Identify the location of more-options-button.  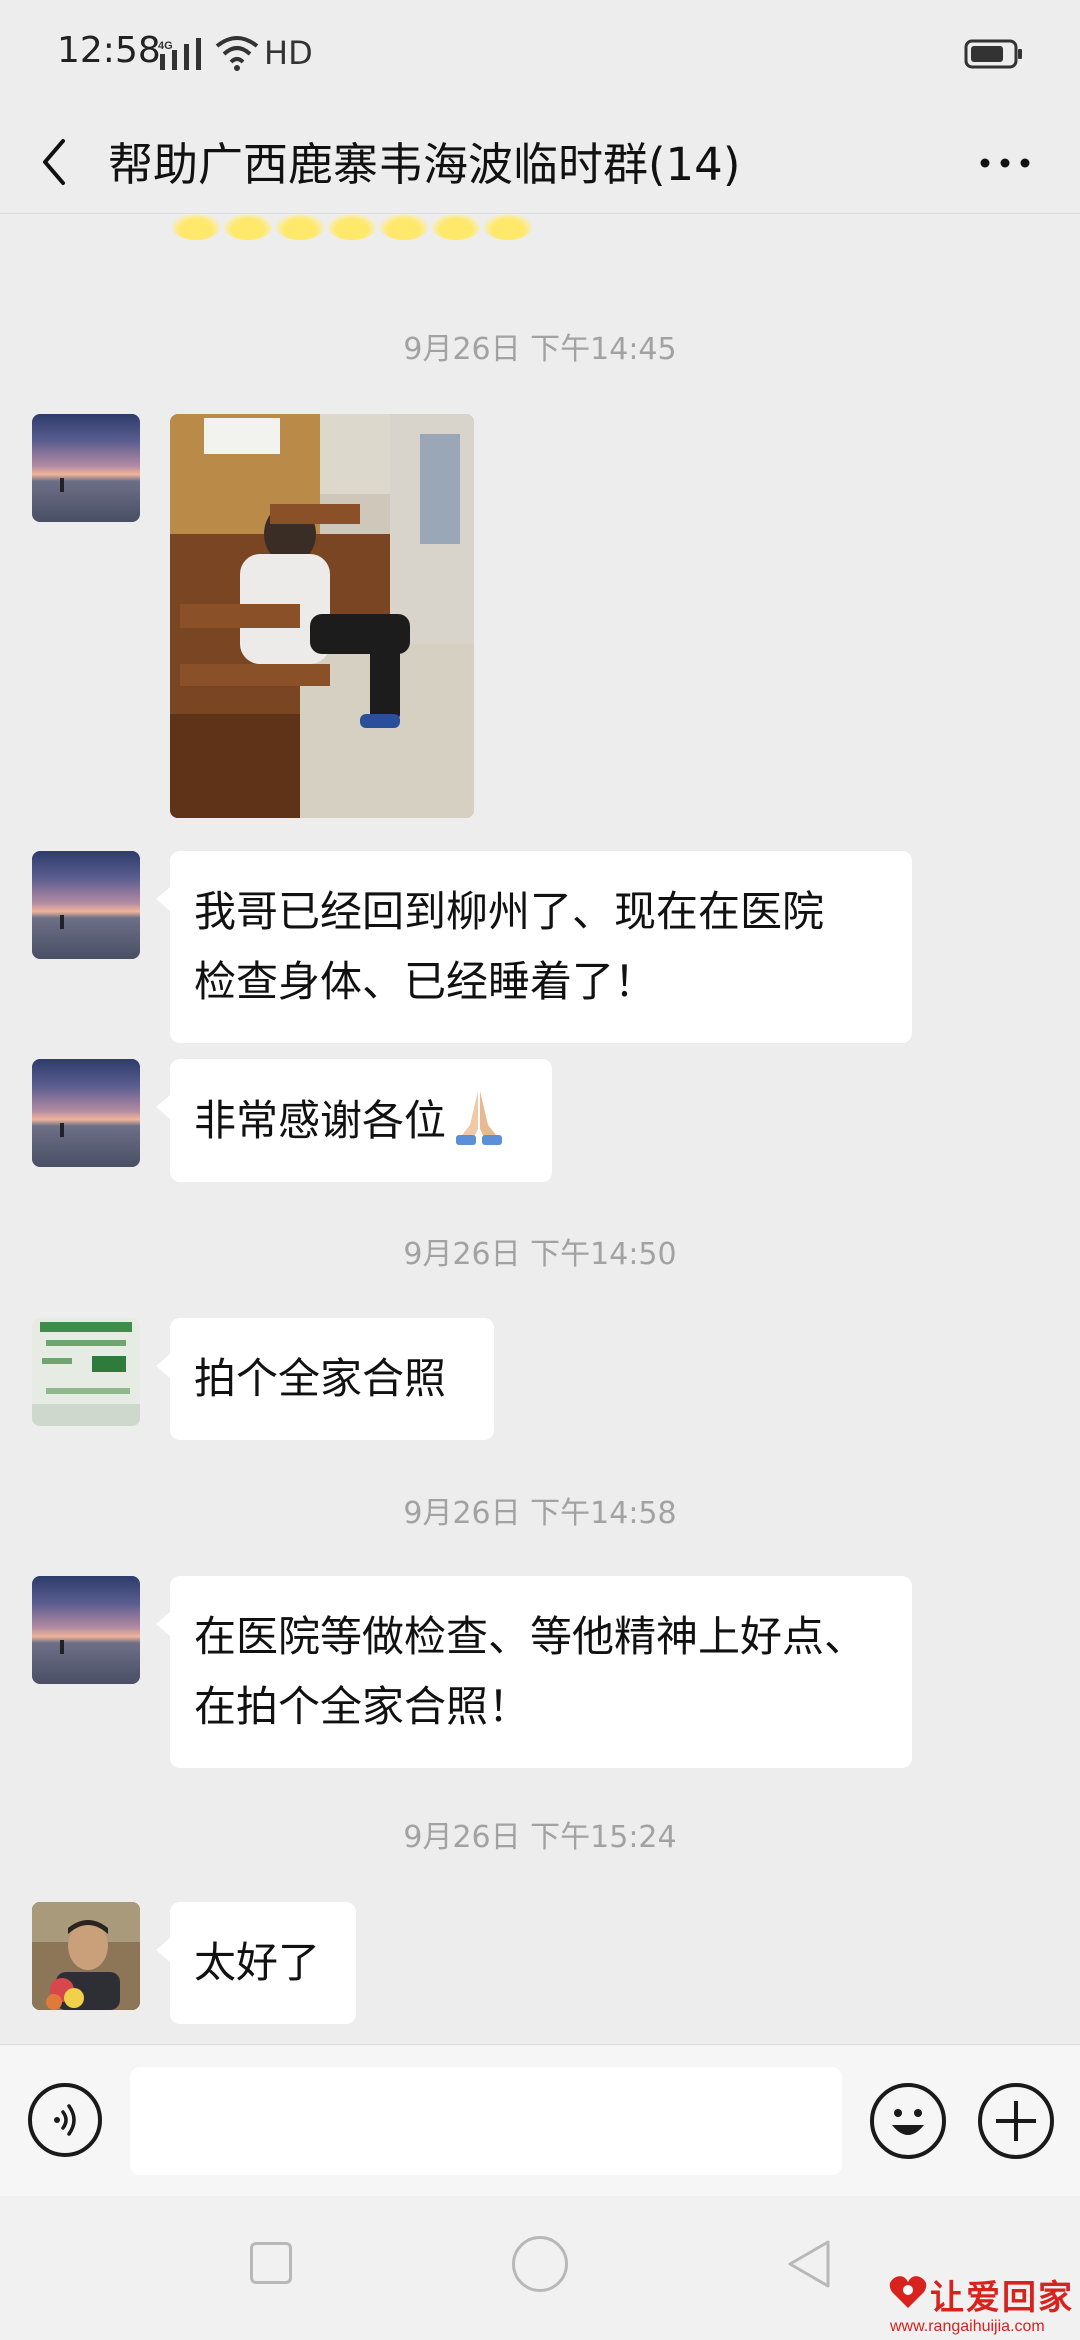
(1005, 163).